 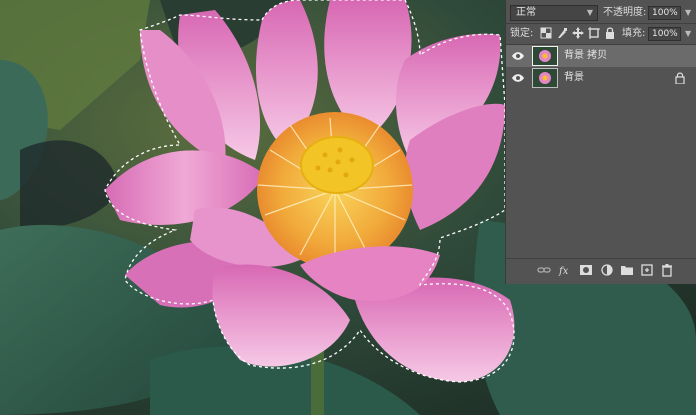 I want to click on fill-dropdown-icon: ▼, so click(x=688, y=34).